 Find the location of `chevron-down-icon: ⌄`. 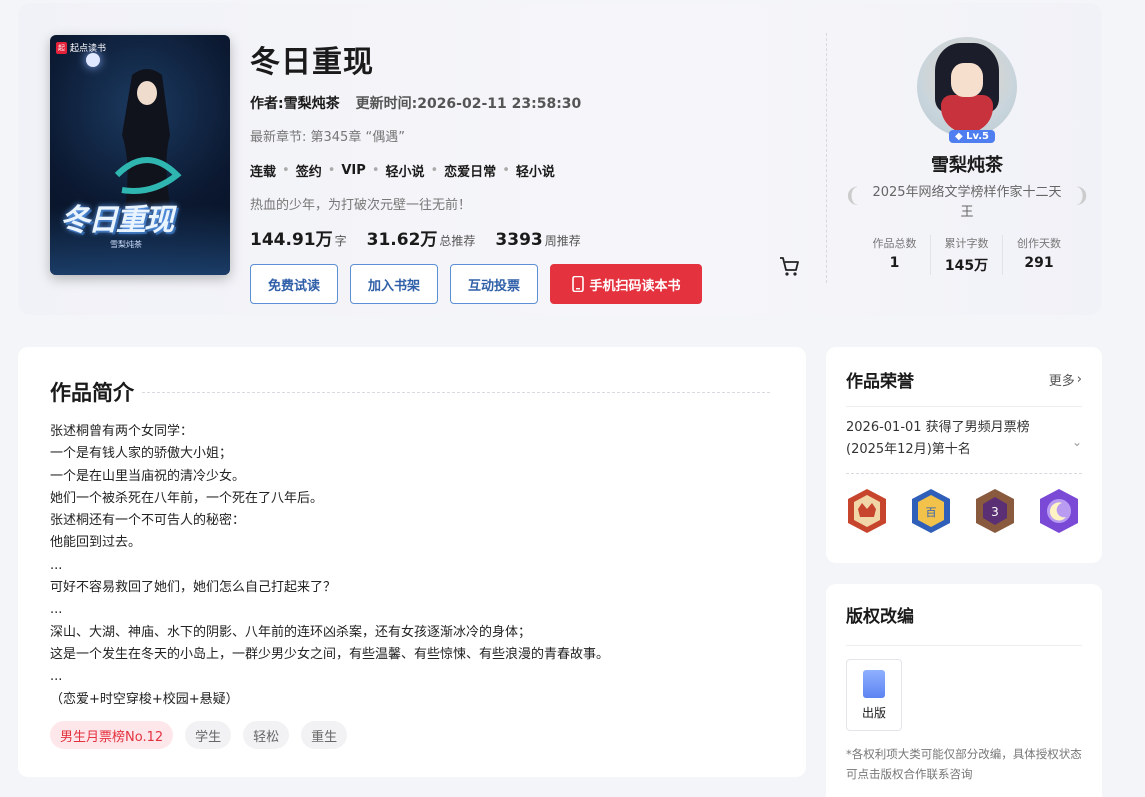

chevron-down-icon: ⌄ is located at coordinates (1077, 442).